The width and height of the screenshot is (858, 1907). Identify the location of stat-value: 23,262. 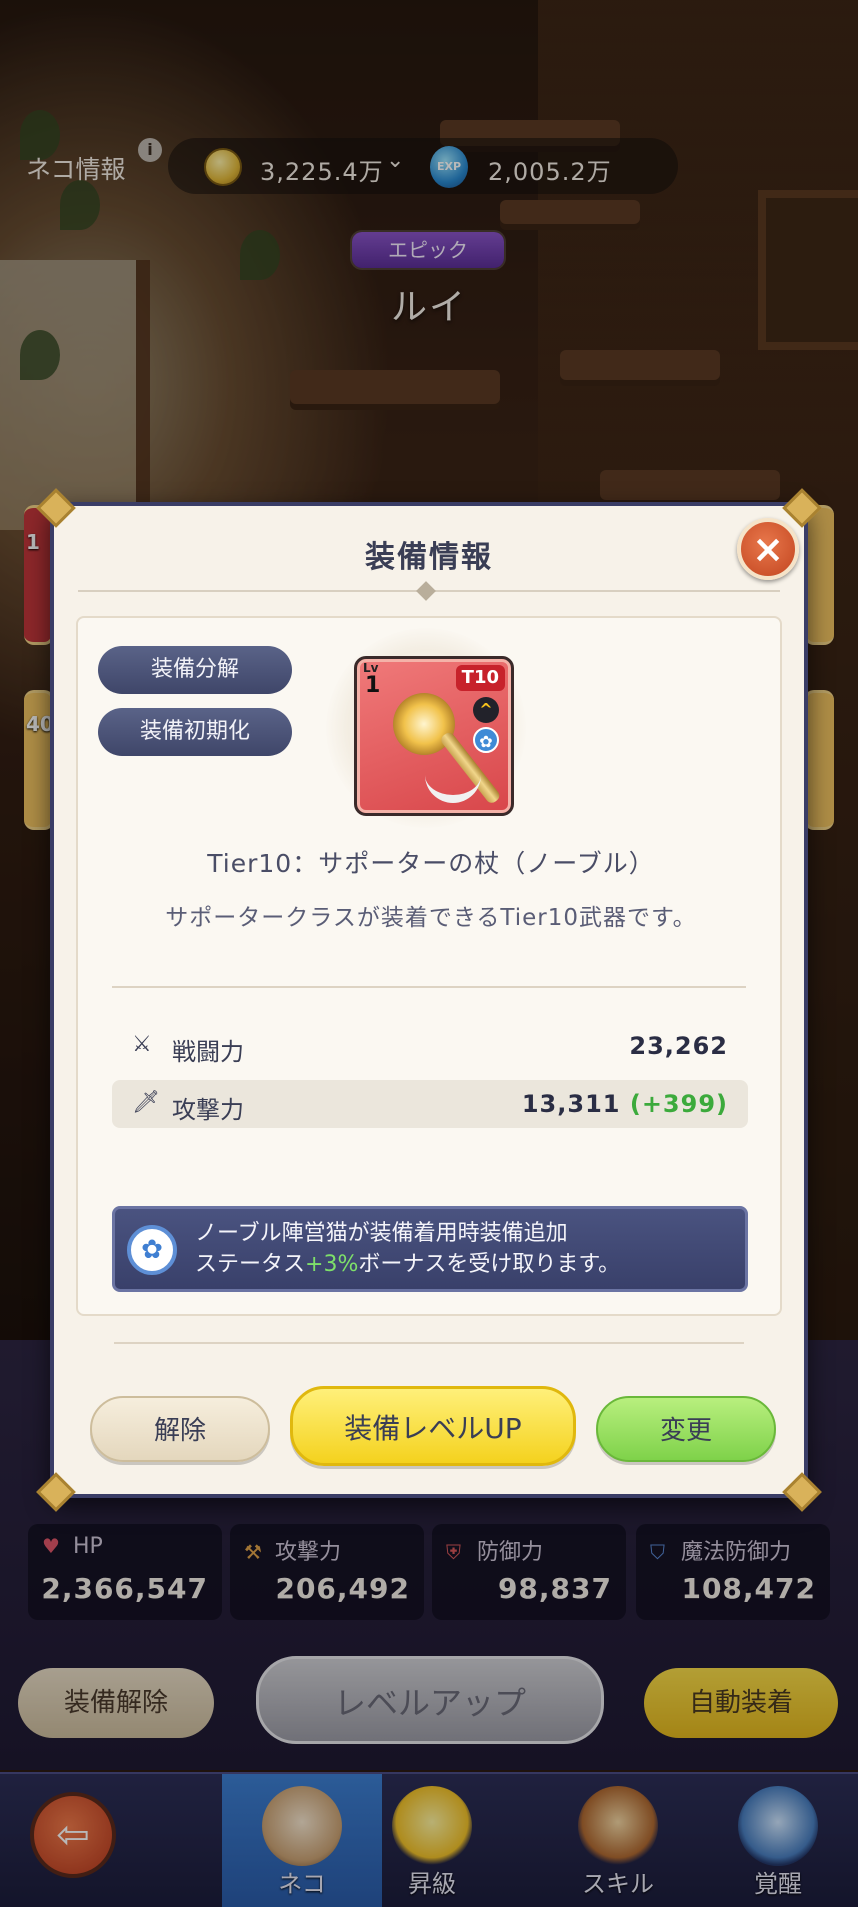
(678, 1046).